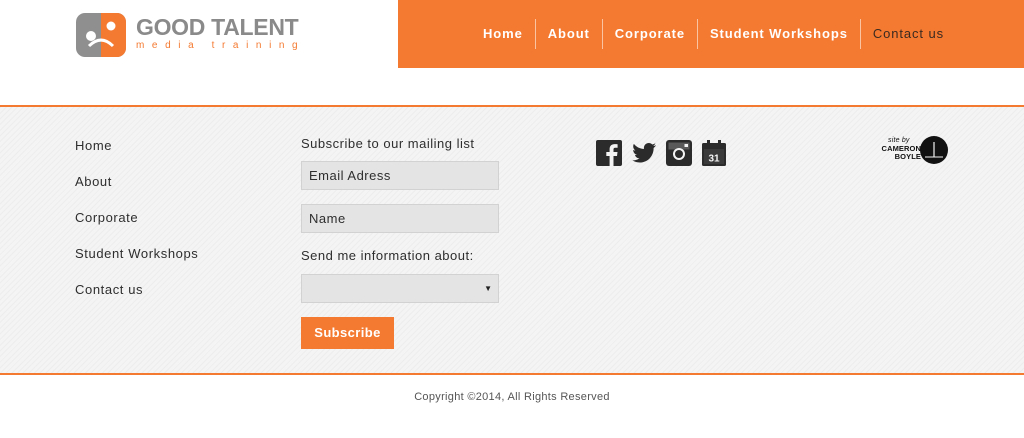 The width and height of the screenshot is (1024, 438). Describe the element at coordinates (778, 34) in the screenshot. I see `nav-item-student-workshops: Student Workshops` at that location.